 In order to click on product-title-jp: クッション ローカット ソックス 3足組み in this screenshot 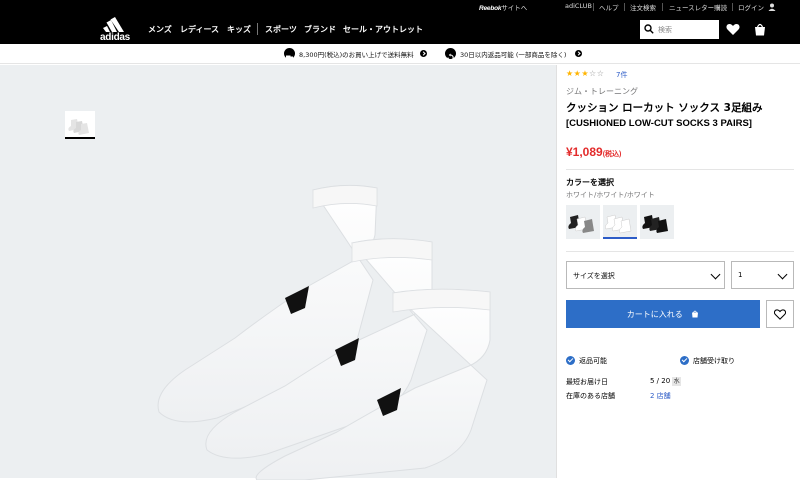, I will do `click(664, 108)`.